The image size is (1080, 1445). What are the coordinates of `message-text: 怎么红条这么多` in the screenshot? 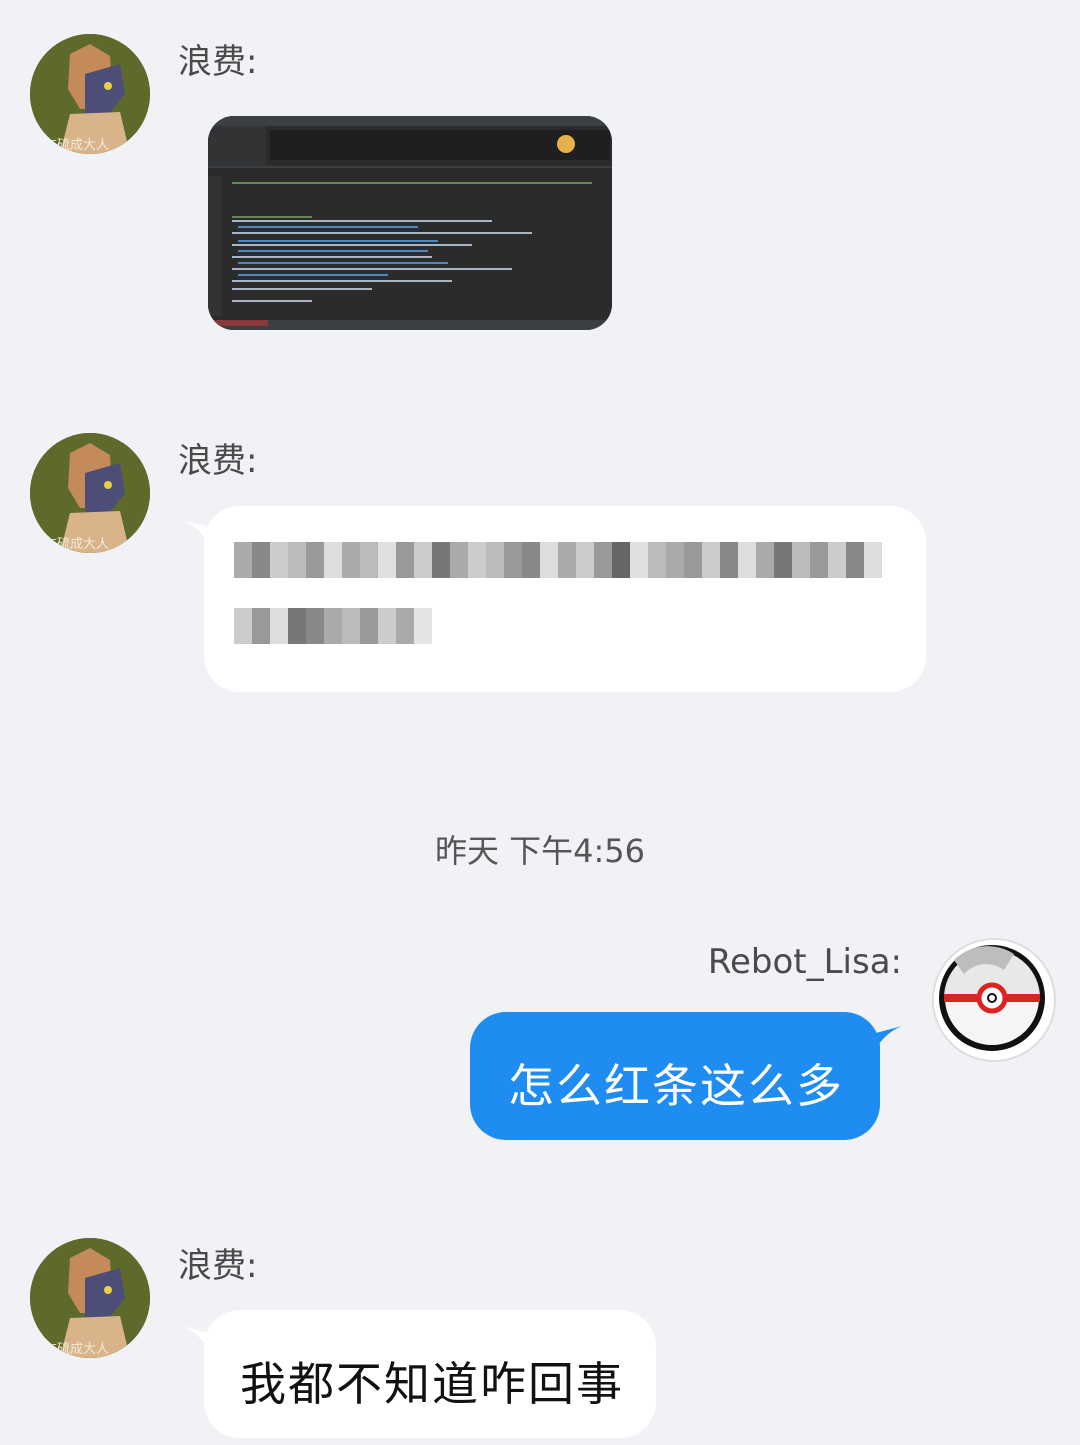 It's located at (676, 1086).